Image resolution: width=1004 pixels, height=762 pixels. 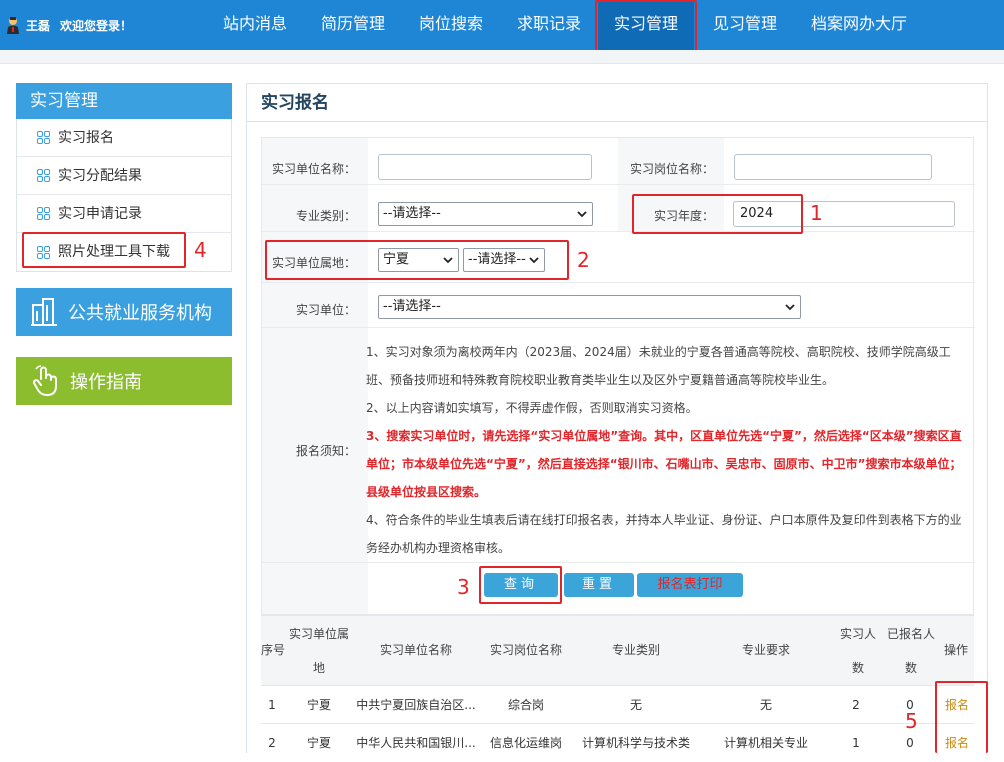 What do you see at coordinates (525, 743) in the screenshot?
I see `cell-post: 信息化运维岗` at bounding box center [525, 743].